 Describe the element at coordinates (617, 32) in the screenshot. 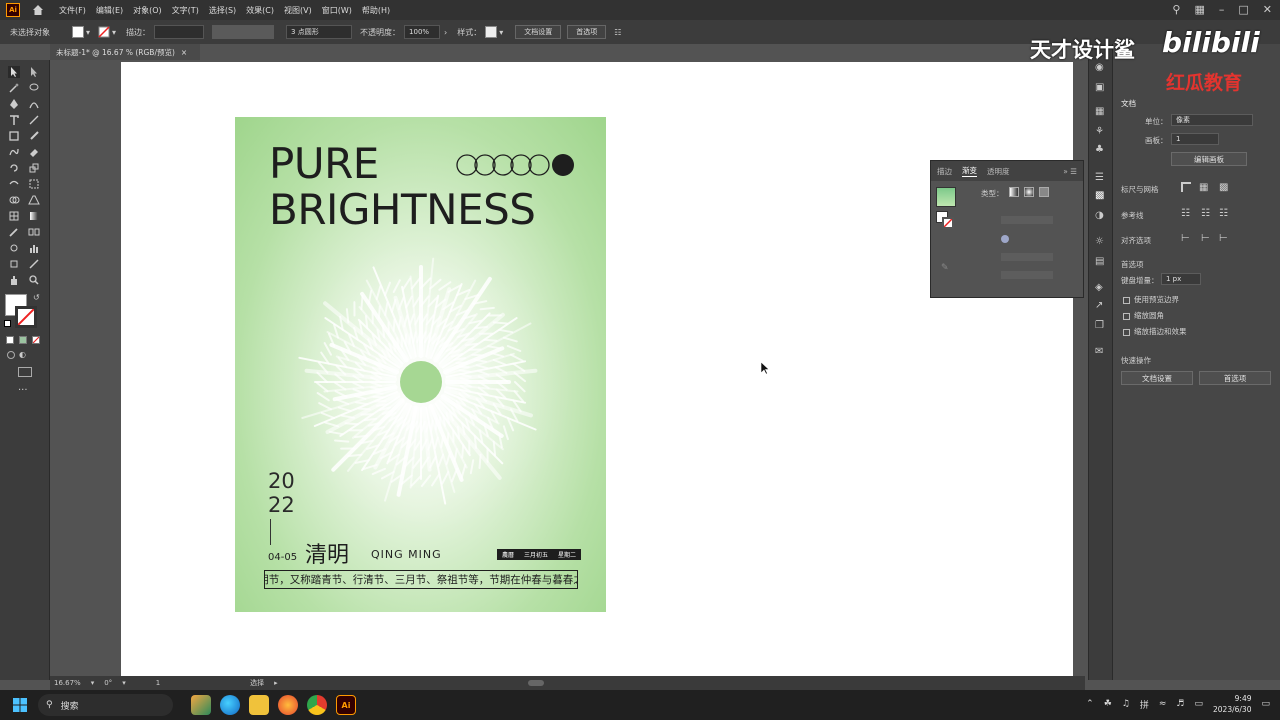

I see `arrange-docs-icon: ☷` at that location.